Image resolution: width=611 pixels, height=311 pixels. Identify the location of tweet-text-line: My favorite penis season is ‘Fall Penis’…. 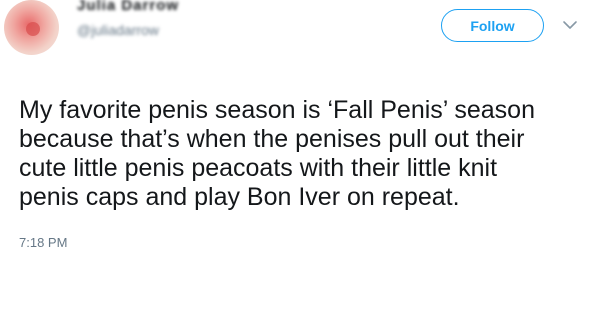
(277, 110).